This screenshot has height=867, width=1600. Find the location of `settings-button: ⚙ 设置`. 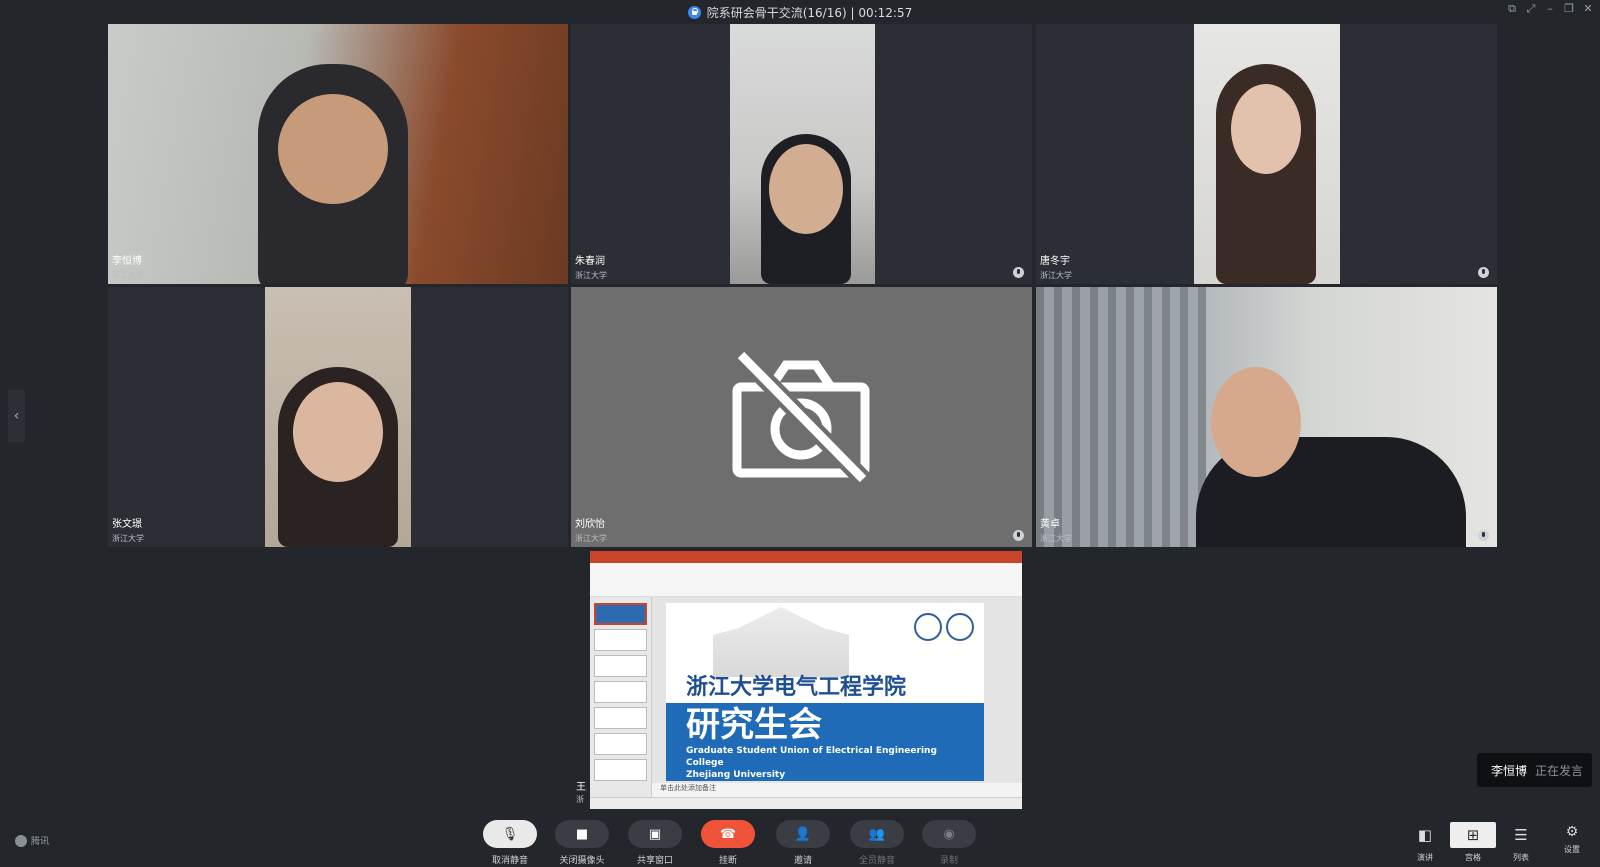

settings-button: ⚙ 设置 is located at coordinates (1572, 839).